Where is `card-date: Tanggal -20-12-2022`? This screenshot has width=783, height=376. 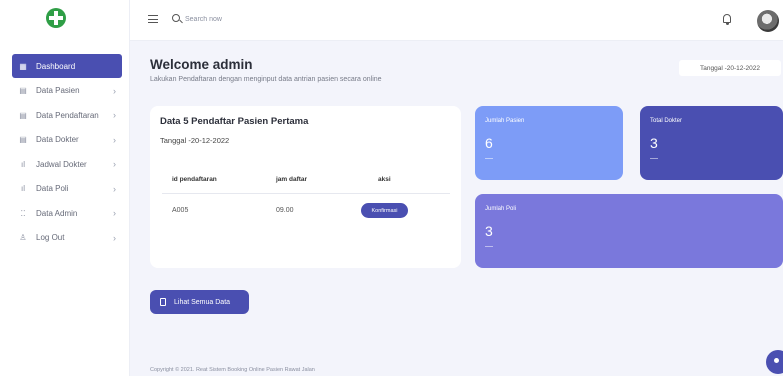
card-date: Tanggal -20-12-2022 is located at coordinates (195, 140).